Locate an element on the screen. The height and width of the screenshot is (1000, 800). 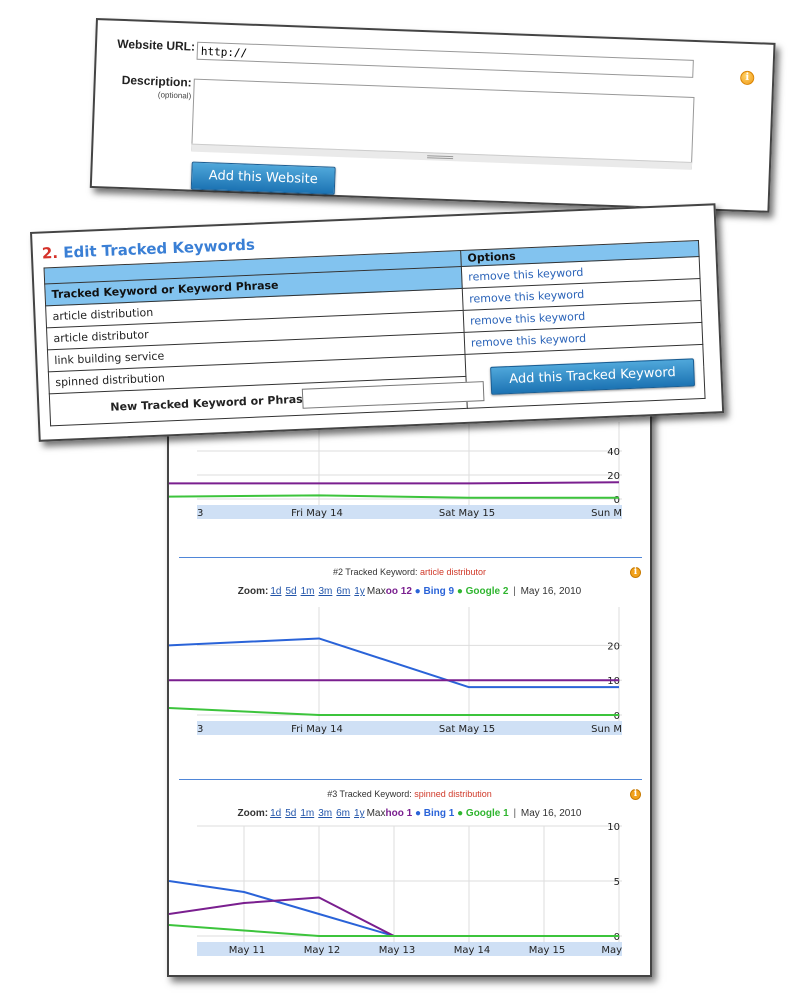
website-url-input is located at coordinates (445, 59).